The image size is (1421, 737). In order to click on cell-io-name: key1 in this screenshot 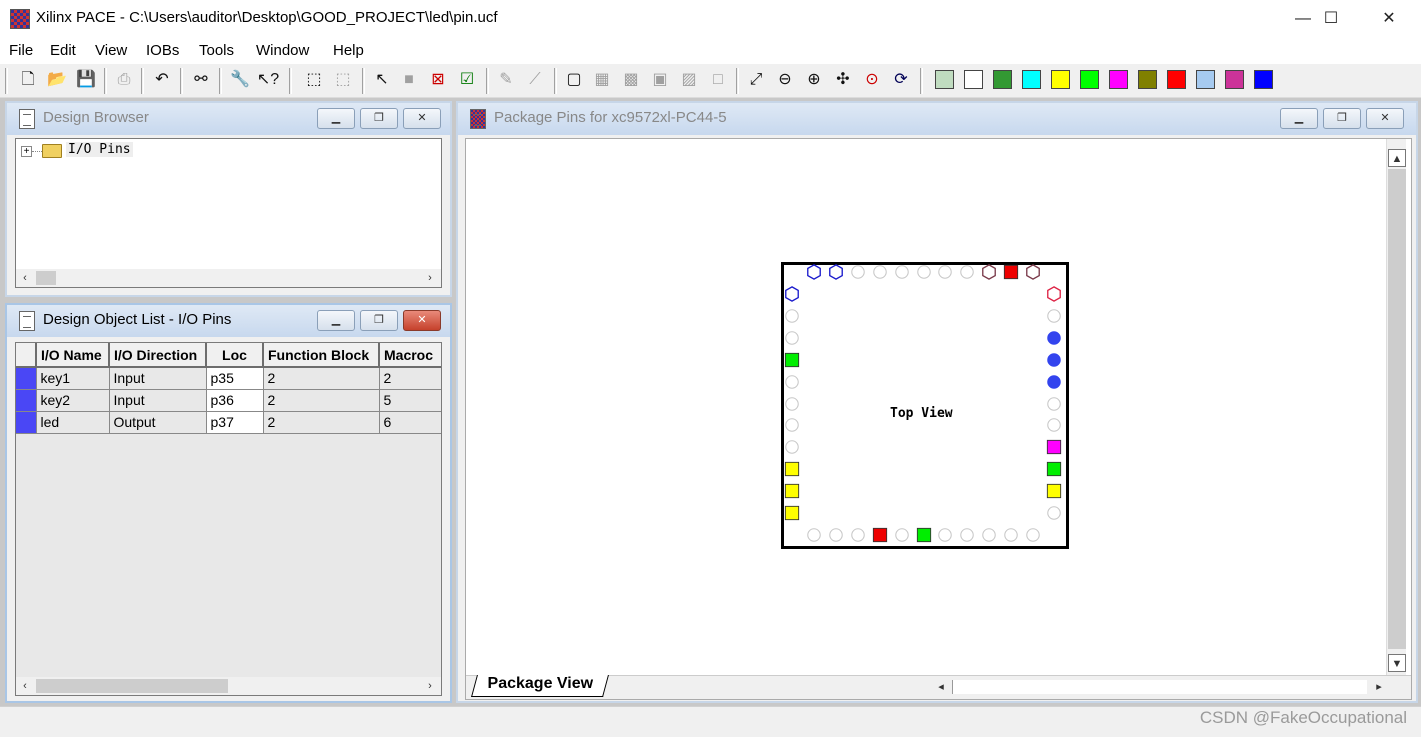, I will do `click(73, 378)`.